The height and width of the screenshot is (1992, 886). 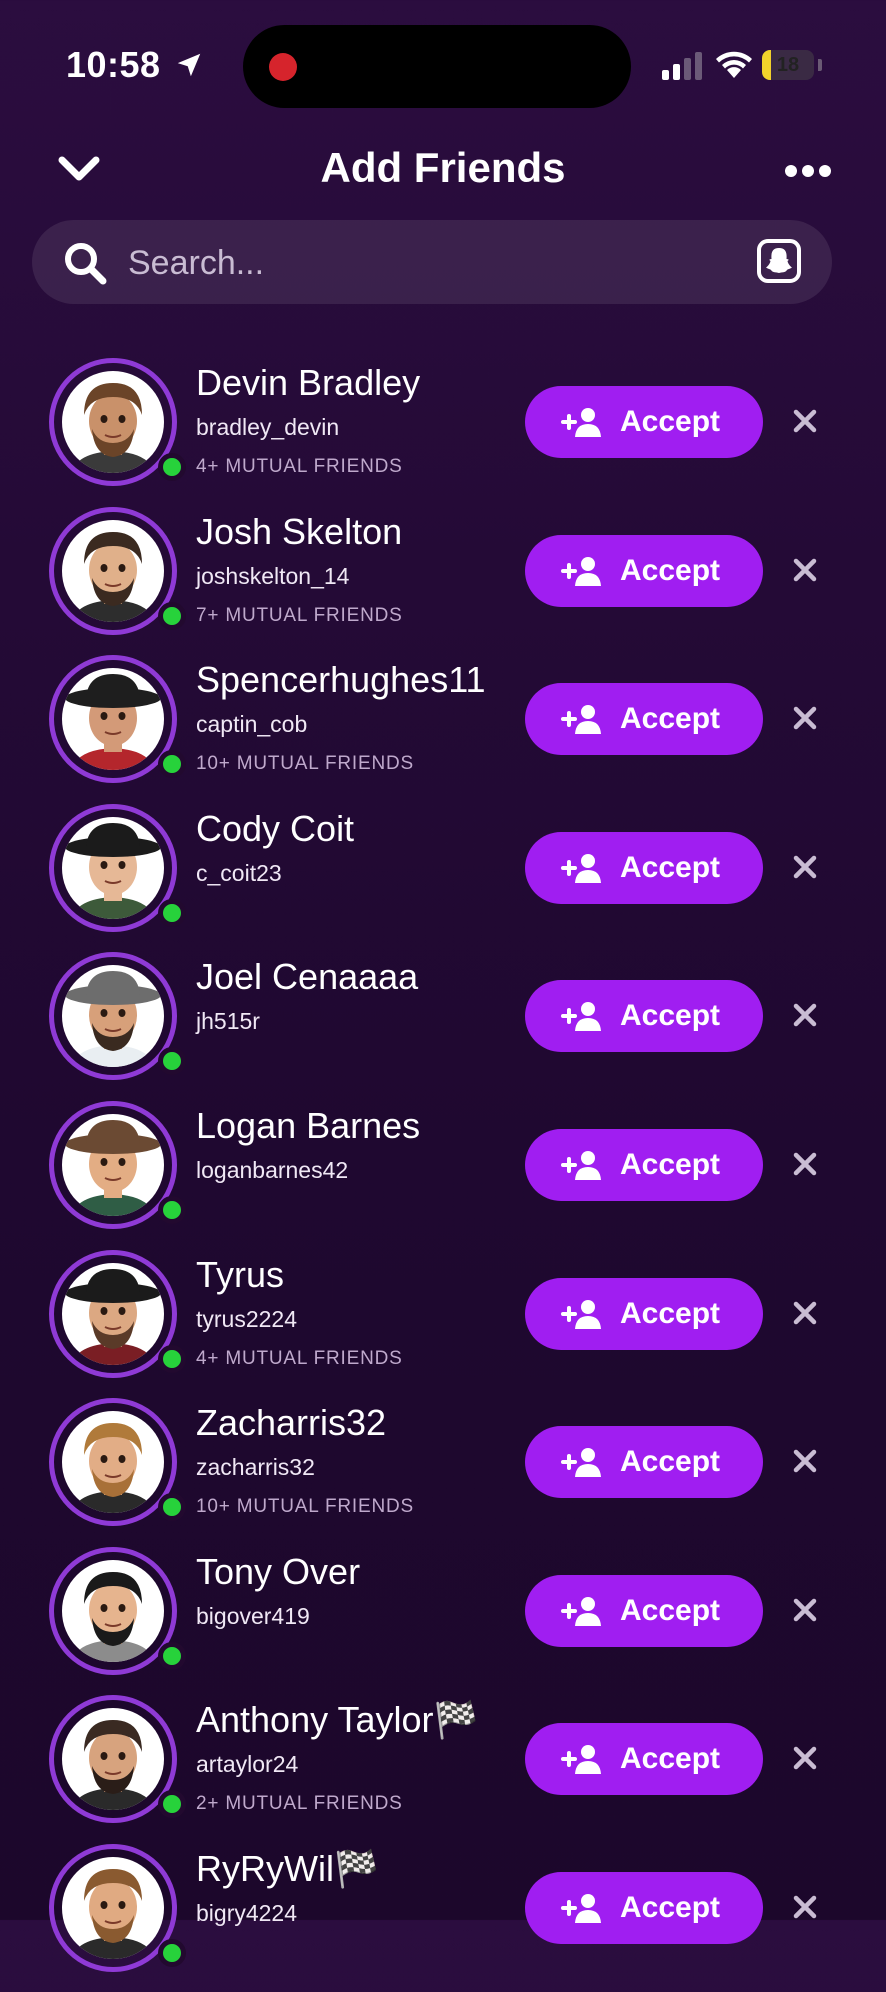 I want to click on friend-request-row: Tyrus tyrus2224 4+ MUTUAL FRIENDS Accept, so click(x=443, y=1323).